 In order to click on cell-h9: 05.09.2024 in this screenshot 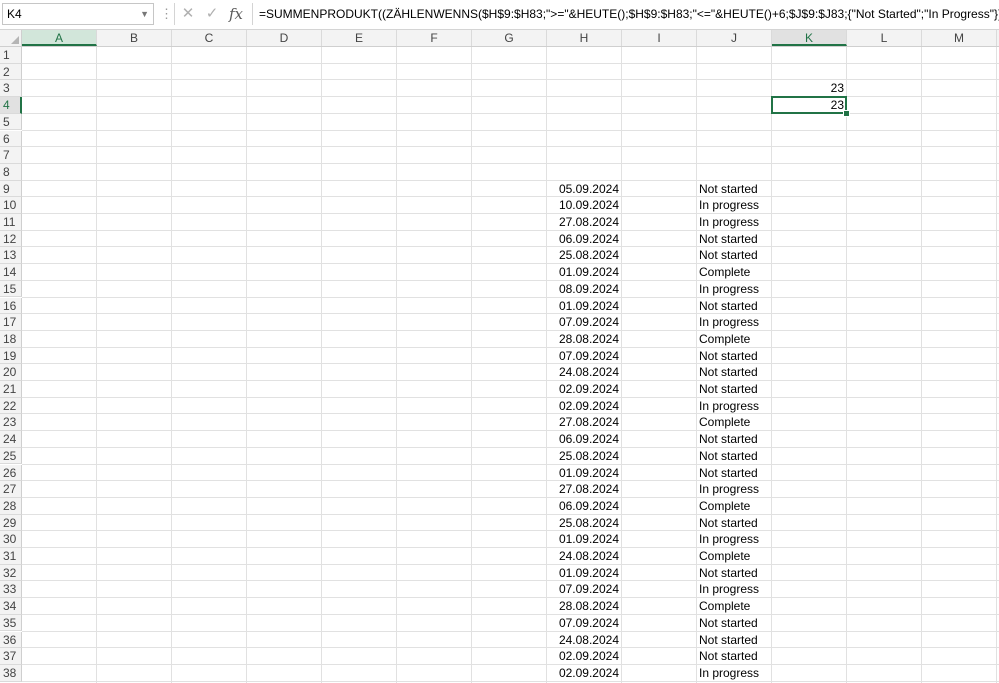, I will do `click(584, 189)`.